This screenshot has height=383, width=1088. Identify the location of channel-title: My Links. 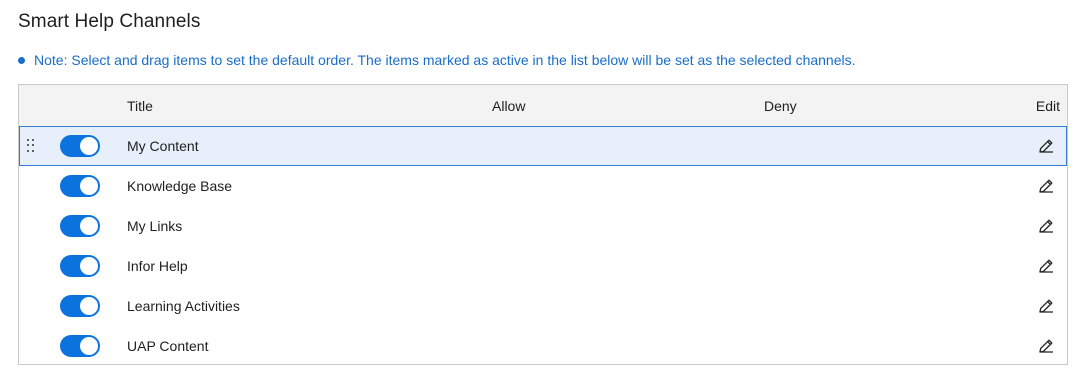
(155, 226).